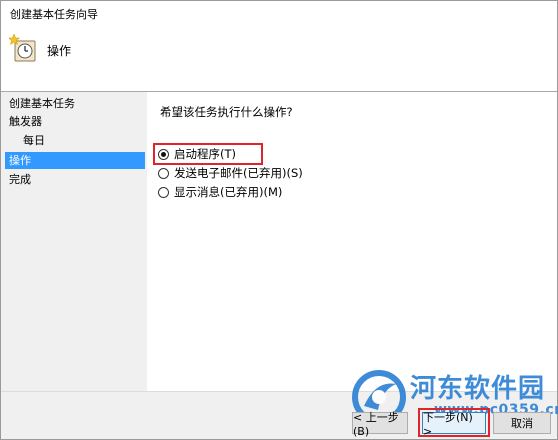 Image resolution: width=558 pixels, height=440 pixels. Describe the element at coordinates (75, 179) in the screenshot. I see `nav-step-finish: 完成` at that location.